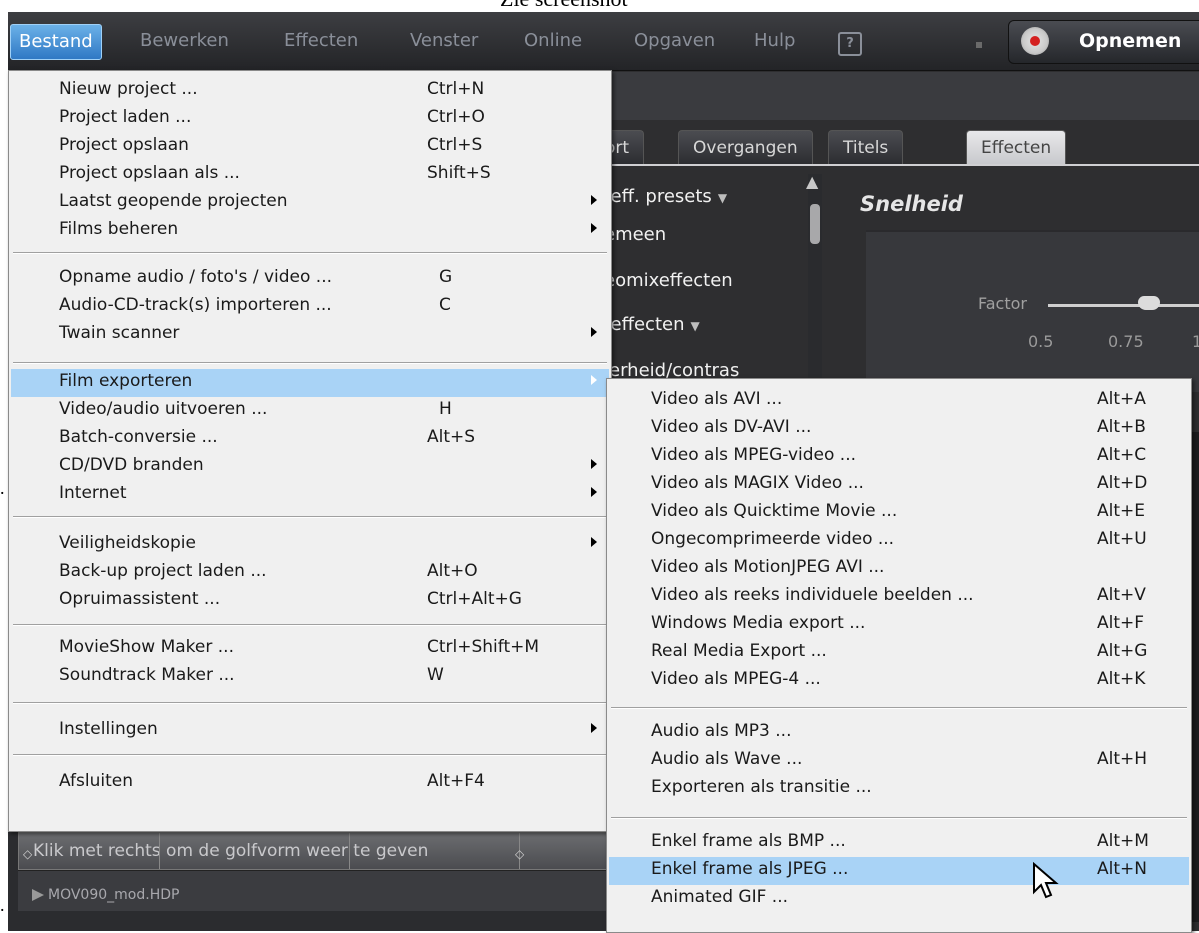 The height and width of the screenshot is (933, 1199). Describe the element at coordinates (899, 401) in the screenshot. I see `menu-item-export-avi: Video als AVI ... Alt+A` at that location.